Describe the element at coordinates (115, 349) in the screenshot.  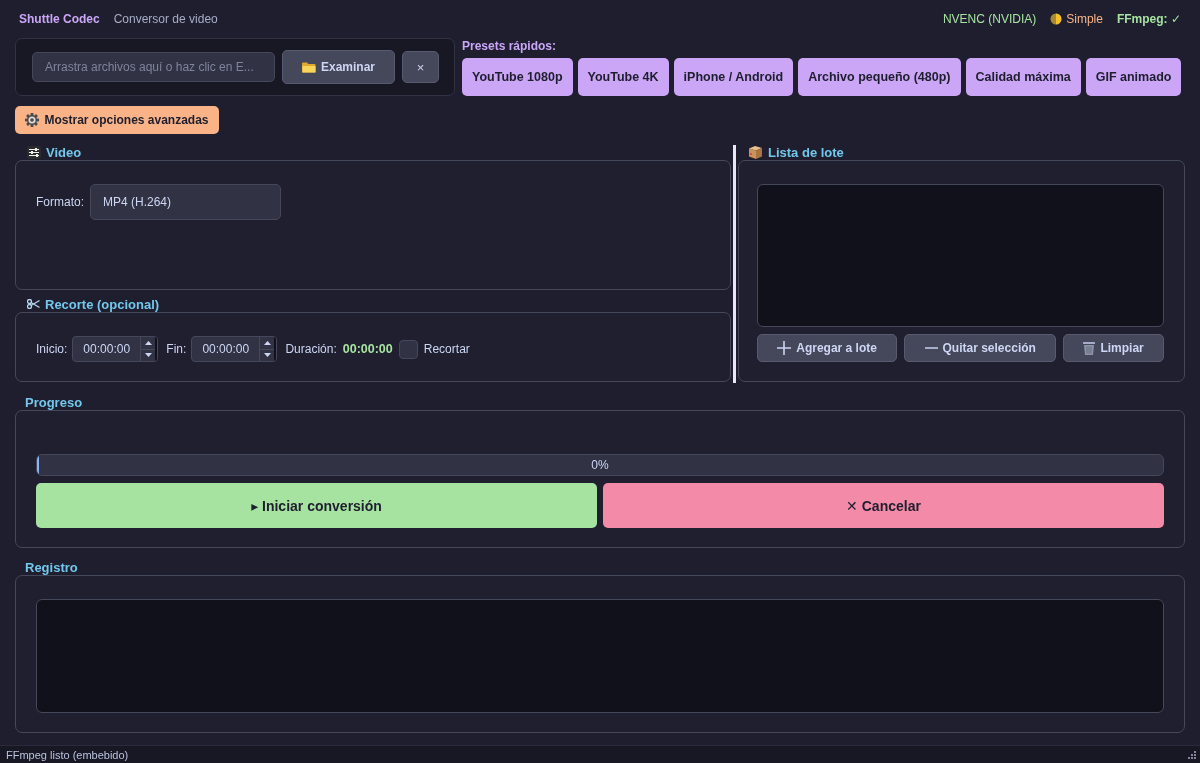
I see `start-time-field: 00:00:00` at that location.